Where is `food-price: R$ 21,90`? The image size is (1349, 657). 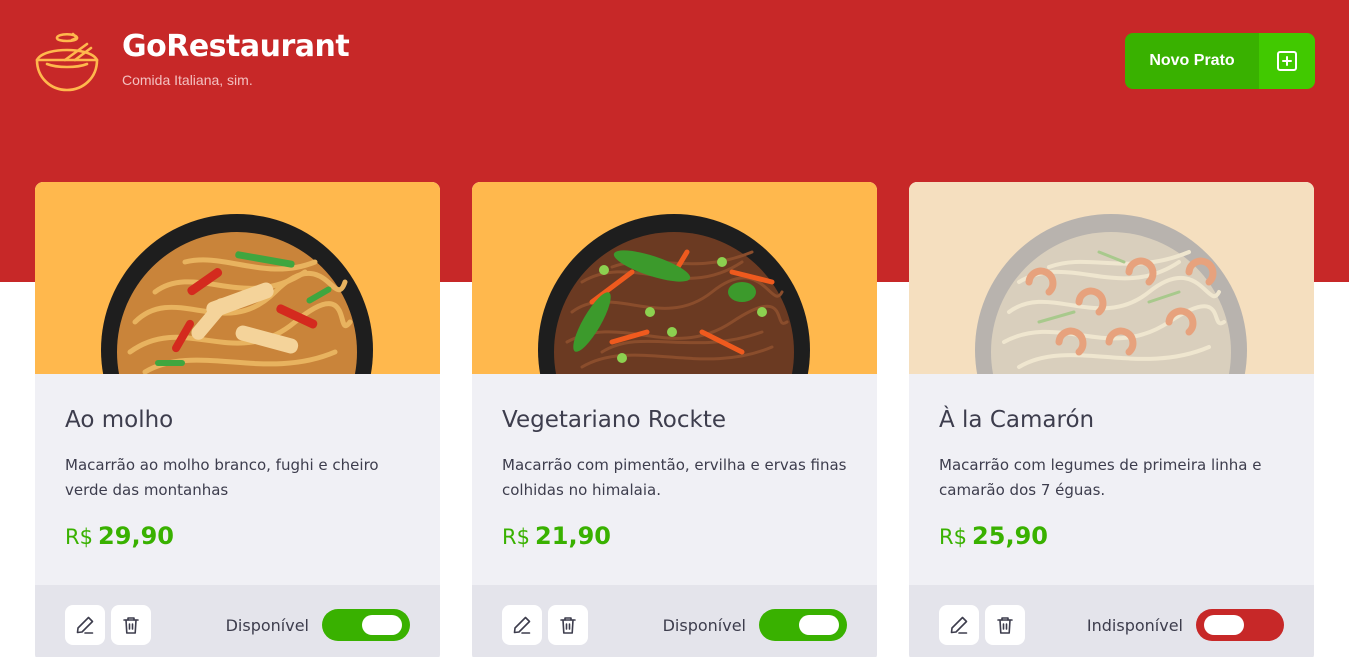 food-price: R$ 21,90 is located at coordinates (674, 536).